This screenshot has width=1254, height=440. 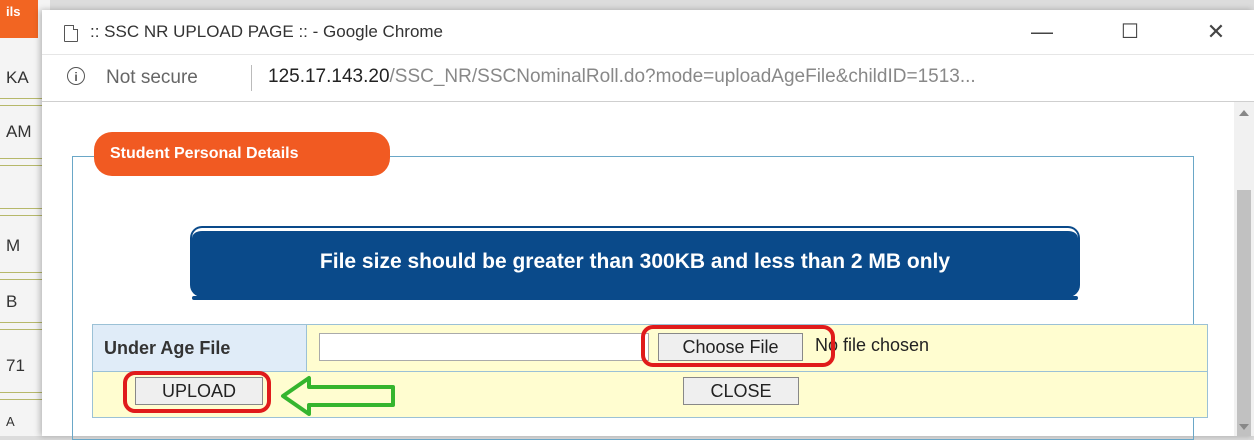 I want to click on choose-file-highlight, so click(x=738, y=346).